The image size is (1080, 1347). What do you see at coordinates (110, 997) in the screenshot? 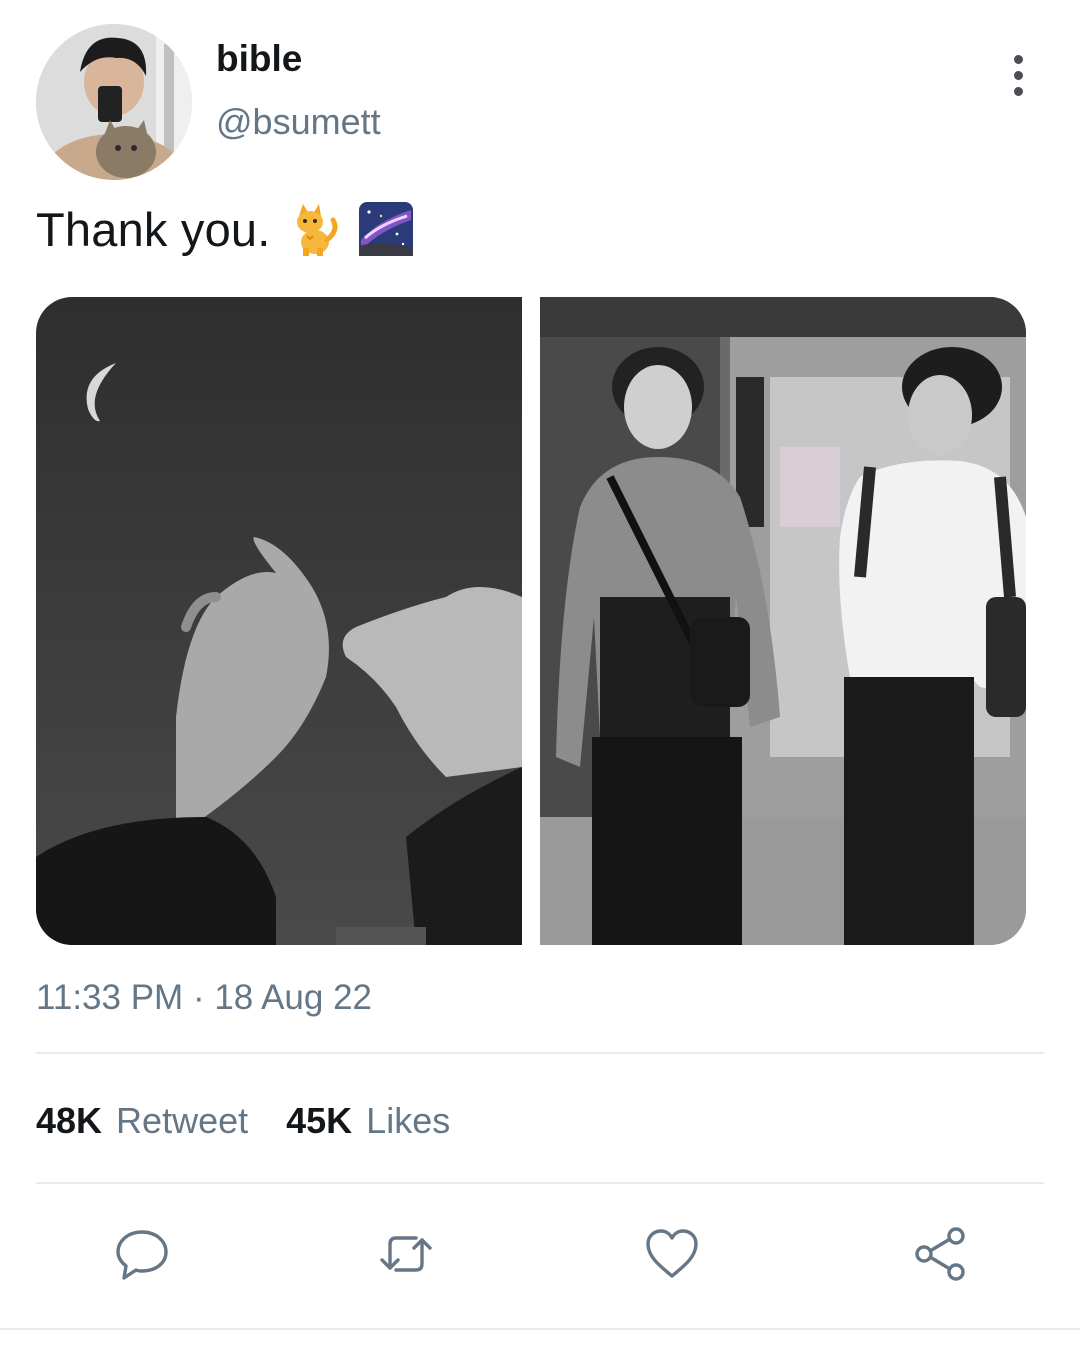
I see `tweet-time: 11:33 PM` at bounding box center [110, 997].